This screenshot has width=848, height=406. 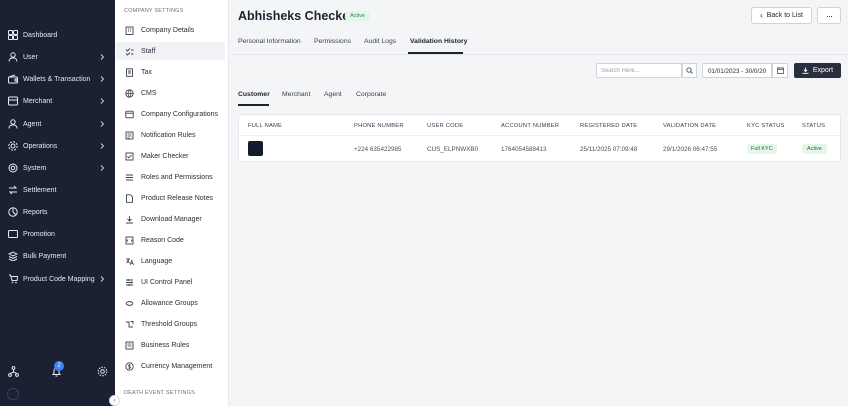 I want to click on nav-item-bulk-payment: Bulk Payment, so click(x=57, y=256).